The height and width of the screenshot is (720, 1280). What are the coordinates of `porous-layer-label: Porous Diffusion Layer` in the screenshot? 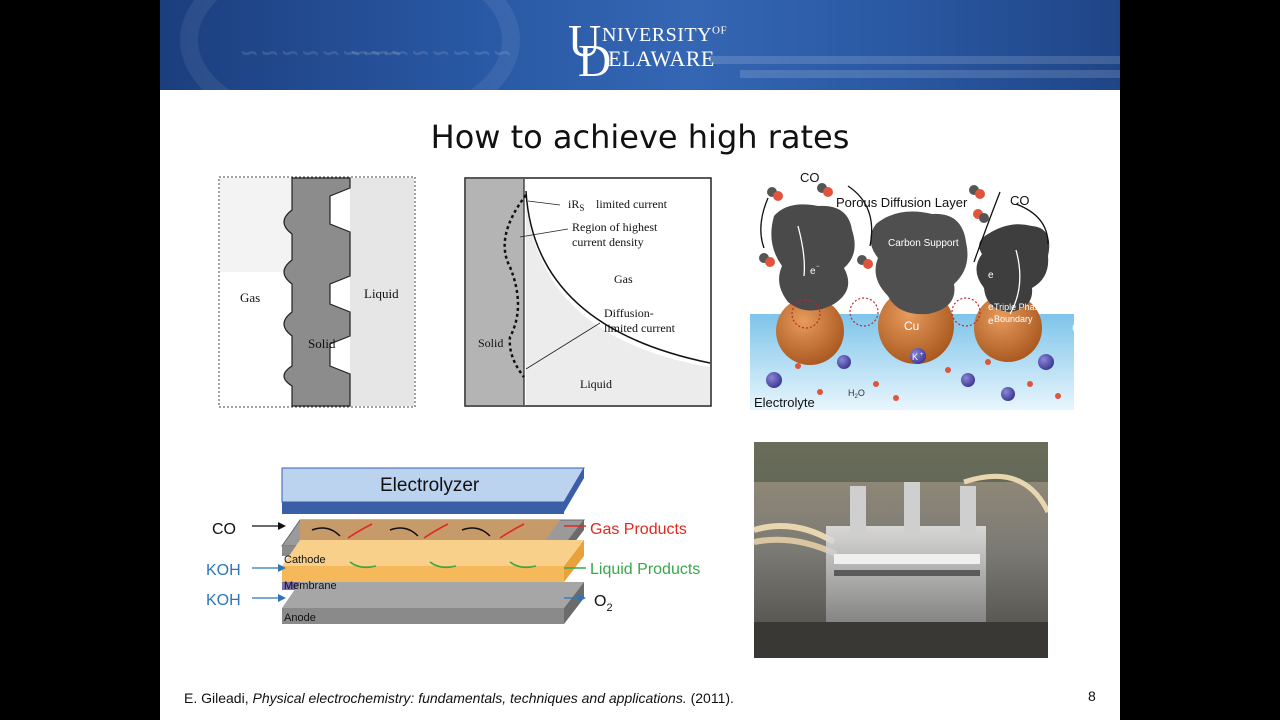 It's located at (902, 202).